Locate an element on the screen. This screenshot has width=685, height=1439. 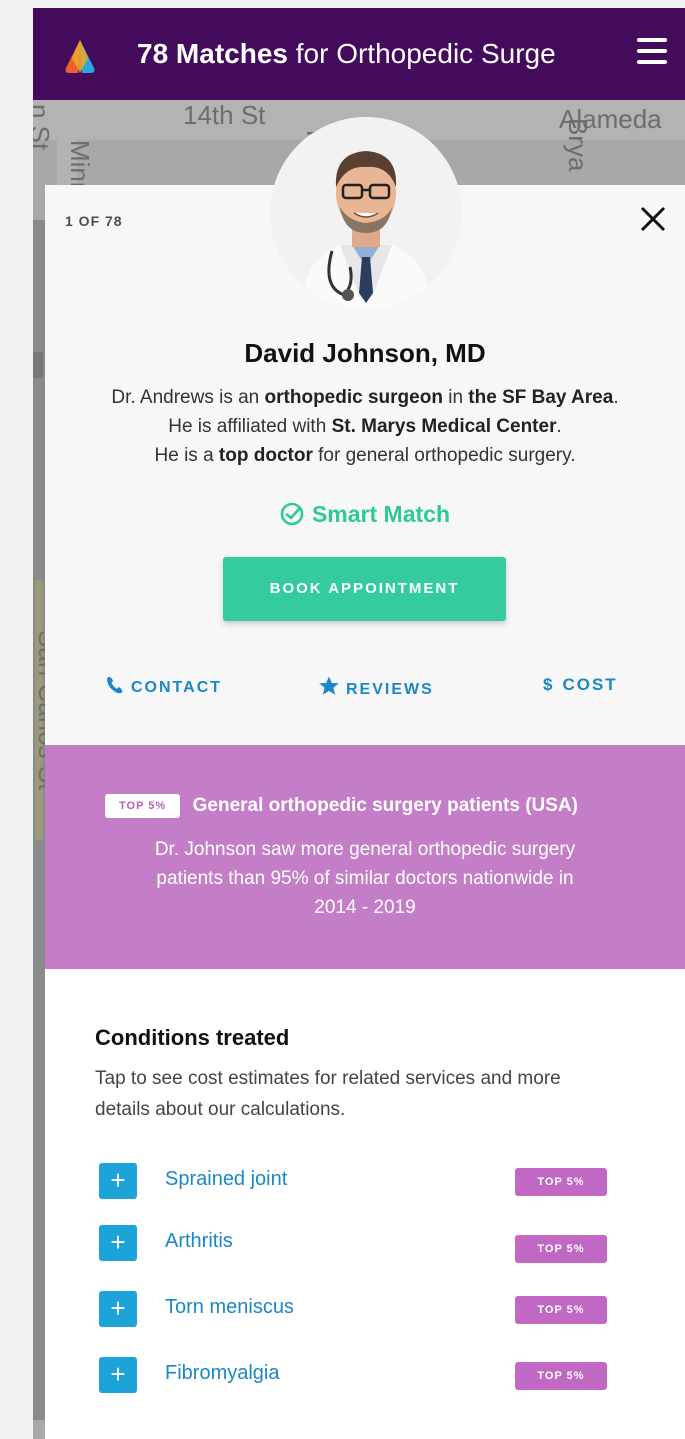
conditions-title: Conditions treated is located at coordinates (192, 1037).